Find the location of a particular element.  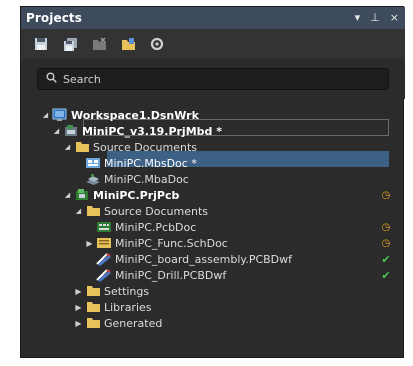

search-area is located at coordinates (213, 79).